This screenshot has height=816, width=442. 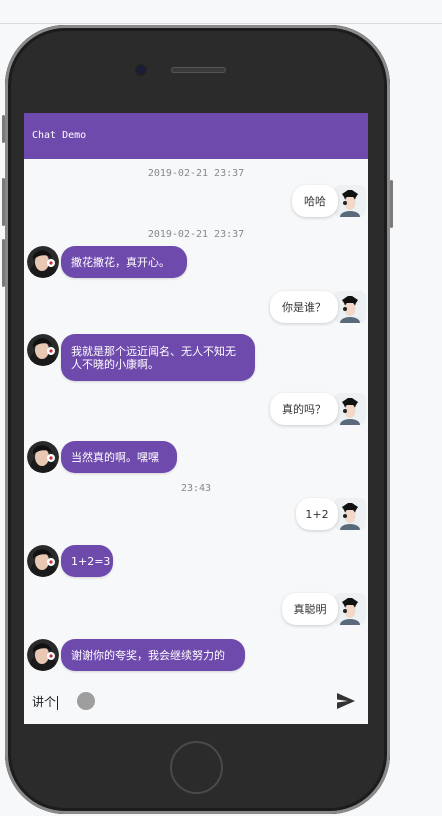 What do you see at coordinates (87, 561) in the screenshot?
I see `received-message-bubble: 1+2=3` at bounding box center [87, 561].